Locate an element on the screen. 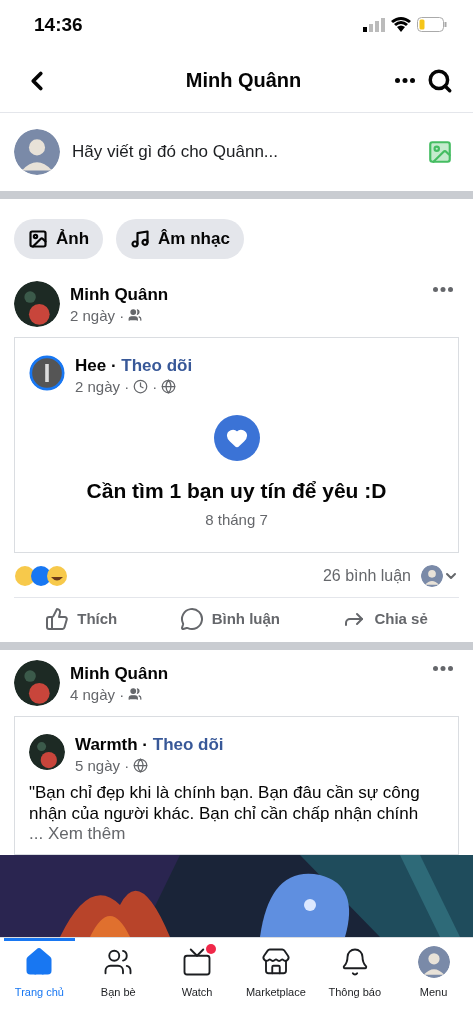 This screenshot has height=1024, width=473. photo-icon is located at coordinates (38, 238).